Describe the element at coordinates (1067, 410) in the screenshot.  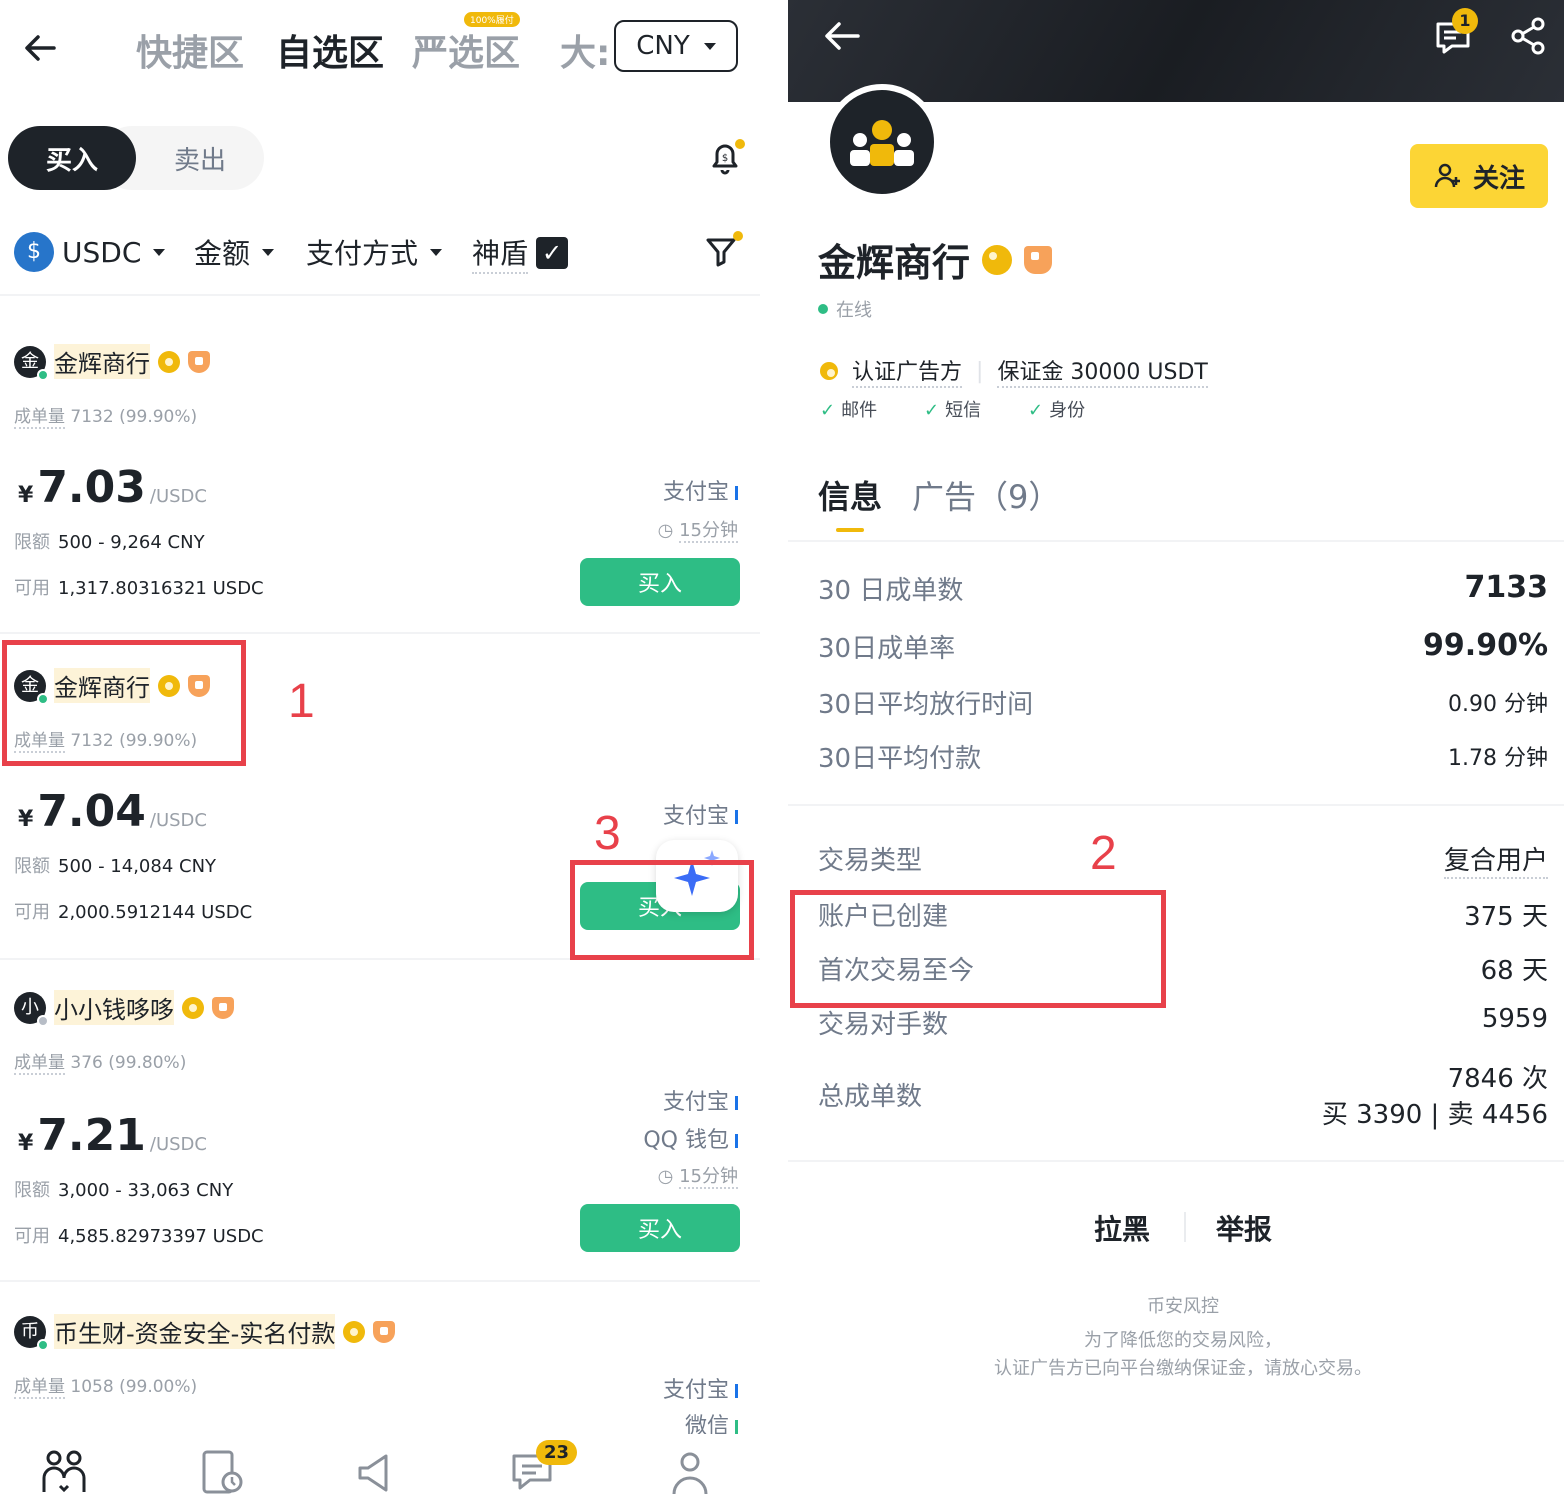
I see `verify-label: 身份` at that location.